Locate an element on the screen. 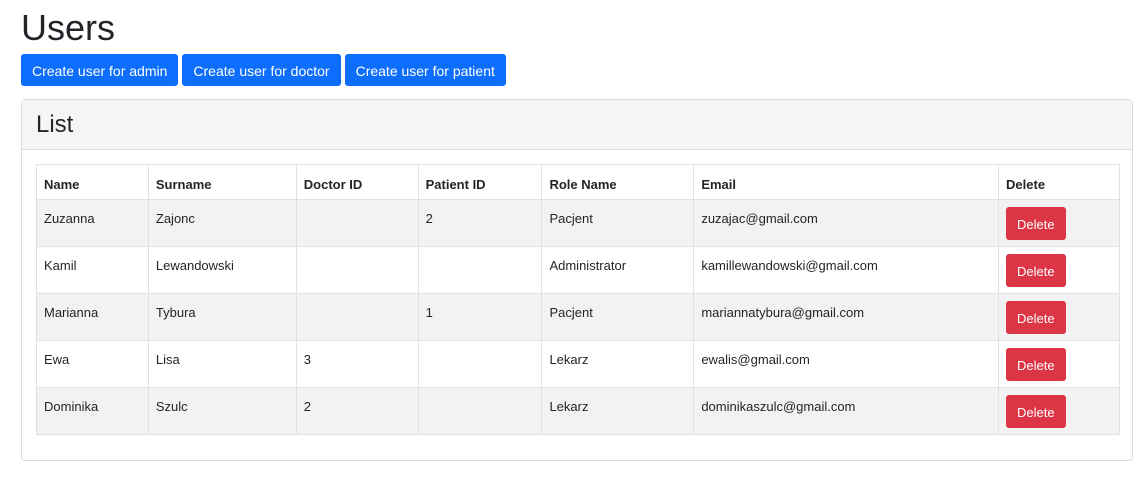 The width and height of the screenshot is (1146, 495). cell-email: dominikaszulc@gmail.com is located at coordinates (846, 411).